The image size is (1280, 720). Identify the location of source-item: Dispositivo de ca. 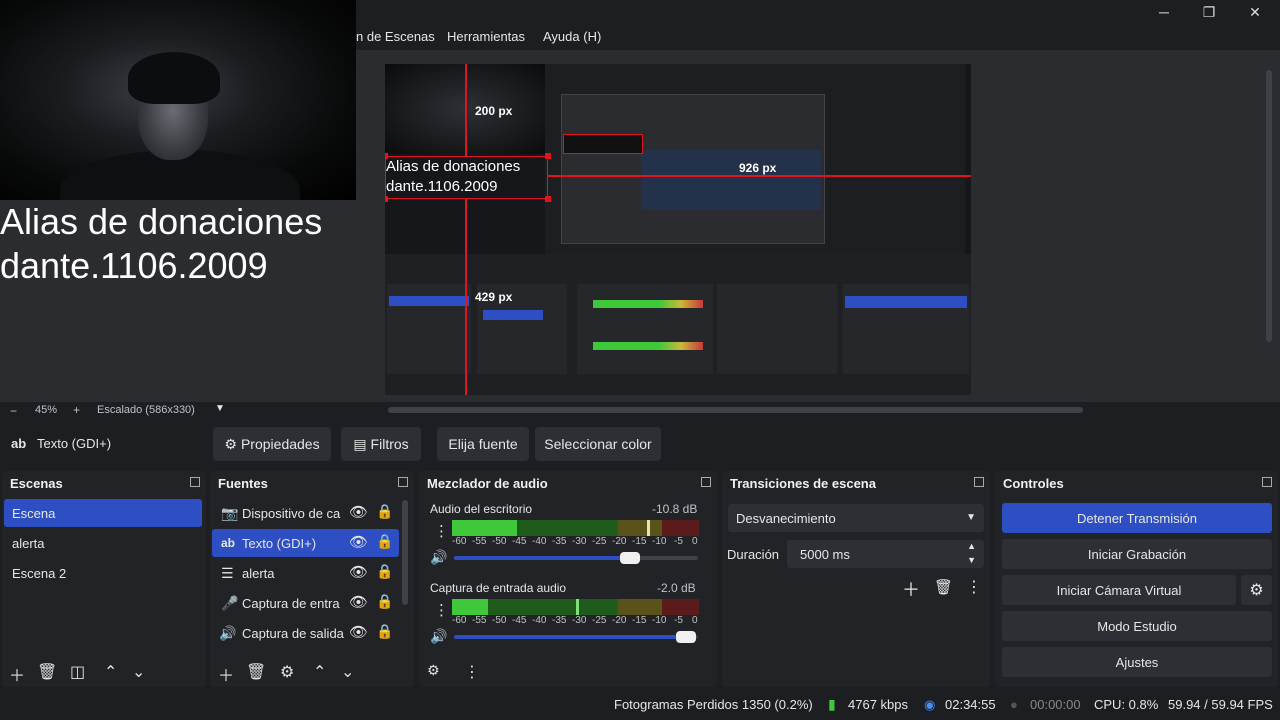
(291, 513).